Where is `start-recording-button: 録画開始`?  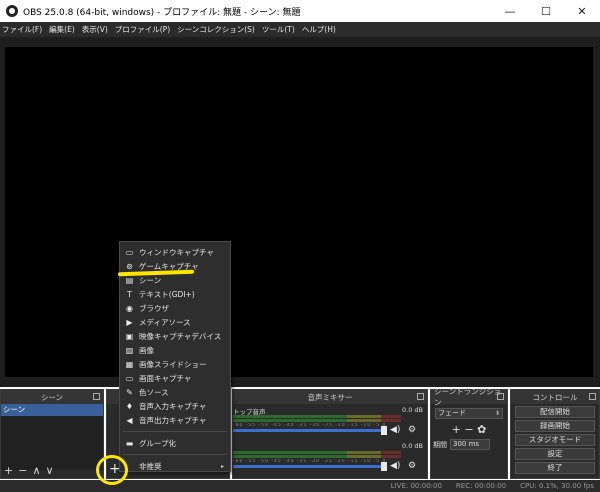 start-recording-button: 録画開始 is located at coordinates (555, 426).